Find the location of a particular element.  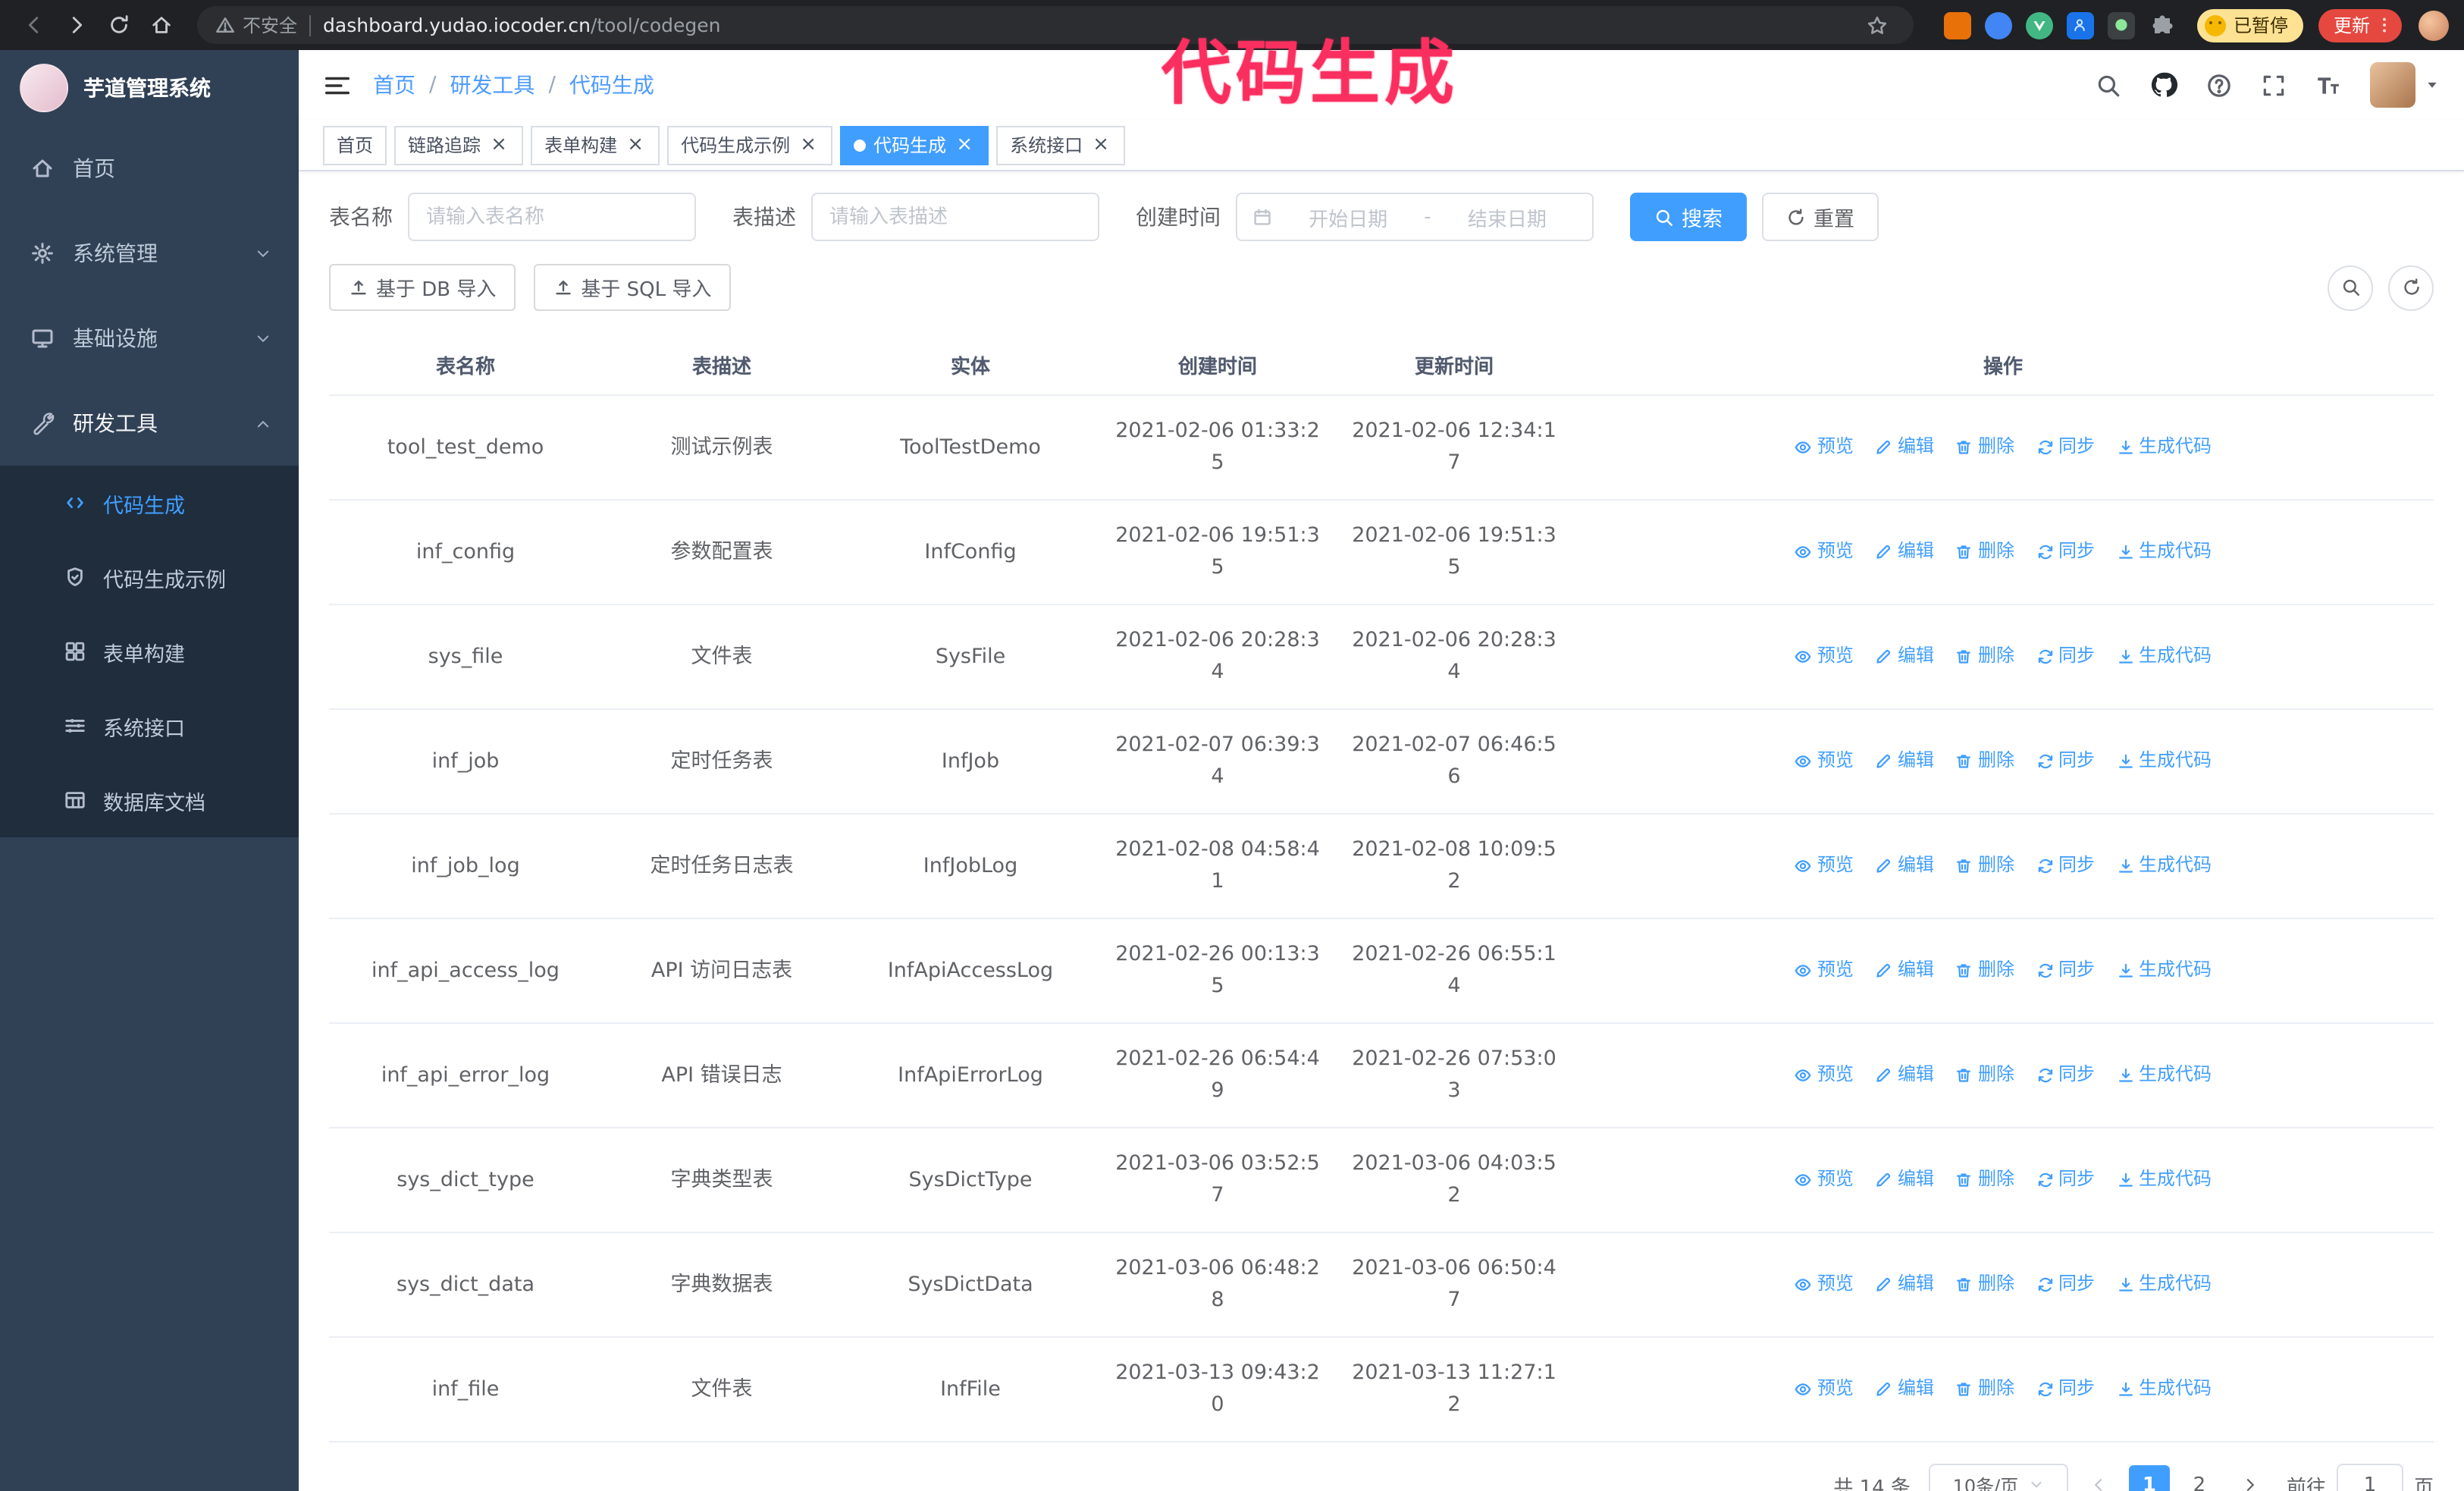

tab-codegen: 代码生成 × is located at coordinates (915, 145).